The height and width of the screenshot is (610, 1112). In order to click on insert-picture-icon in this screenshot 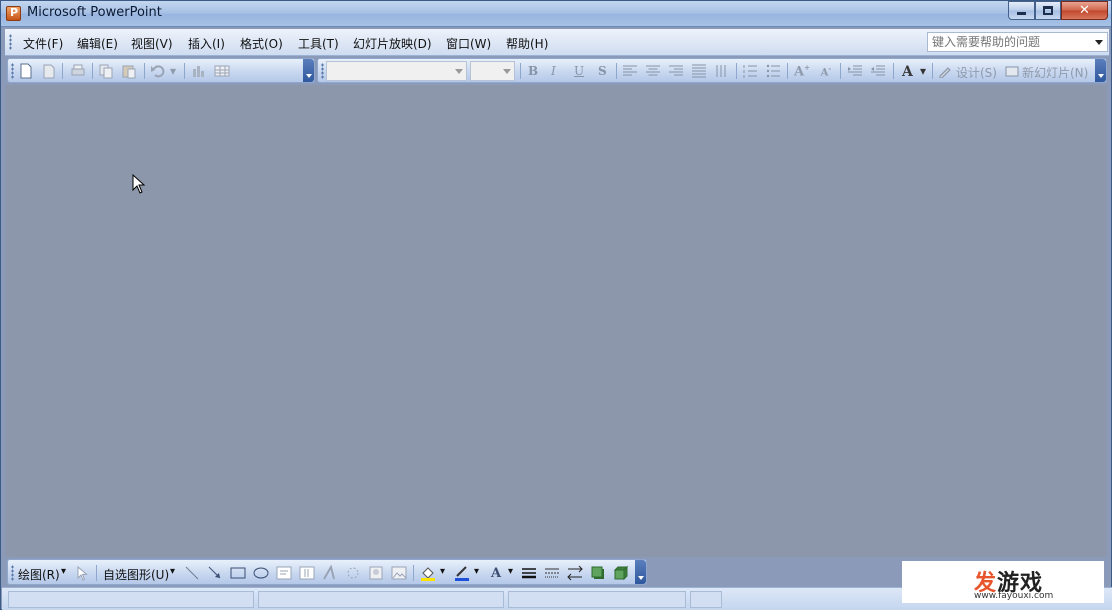, I will do `click(399, 573)`.